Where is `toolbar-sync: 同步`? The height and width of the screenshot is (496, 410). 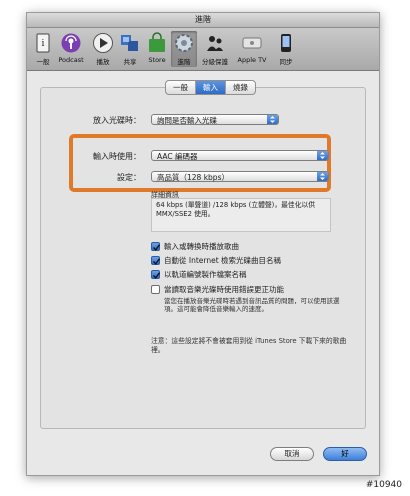 toolbar-sync: 同步 is located at coordinates (286, 49).